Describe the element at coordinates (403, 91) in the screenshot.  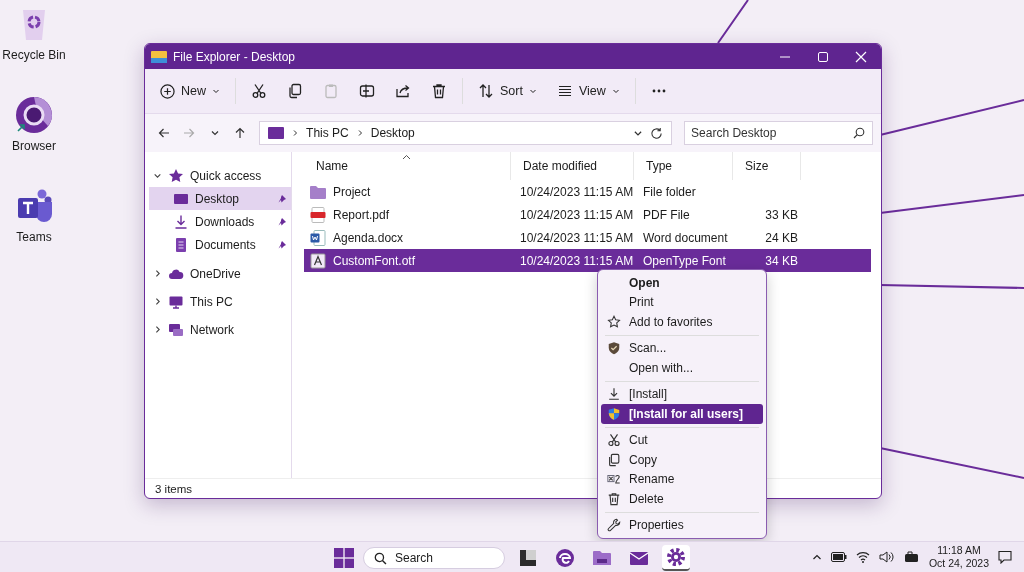
I see `share-icon` at that location.